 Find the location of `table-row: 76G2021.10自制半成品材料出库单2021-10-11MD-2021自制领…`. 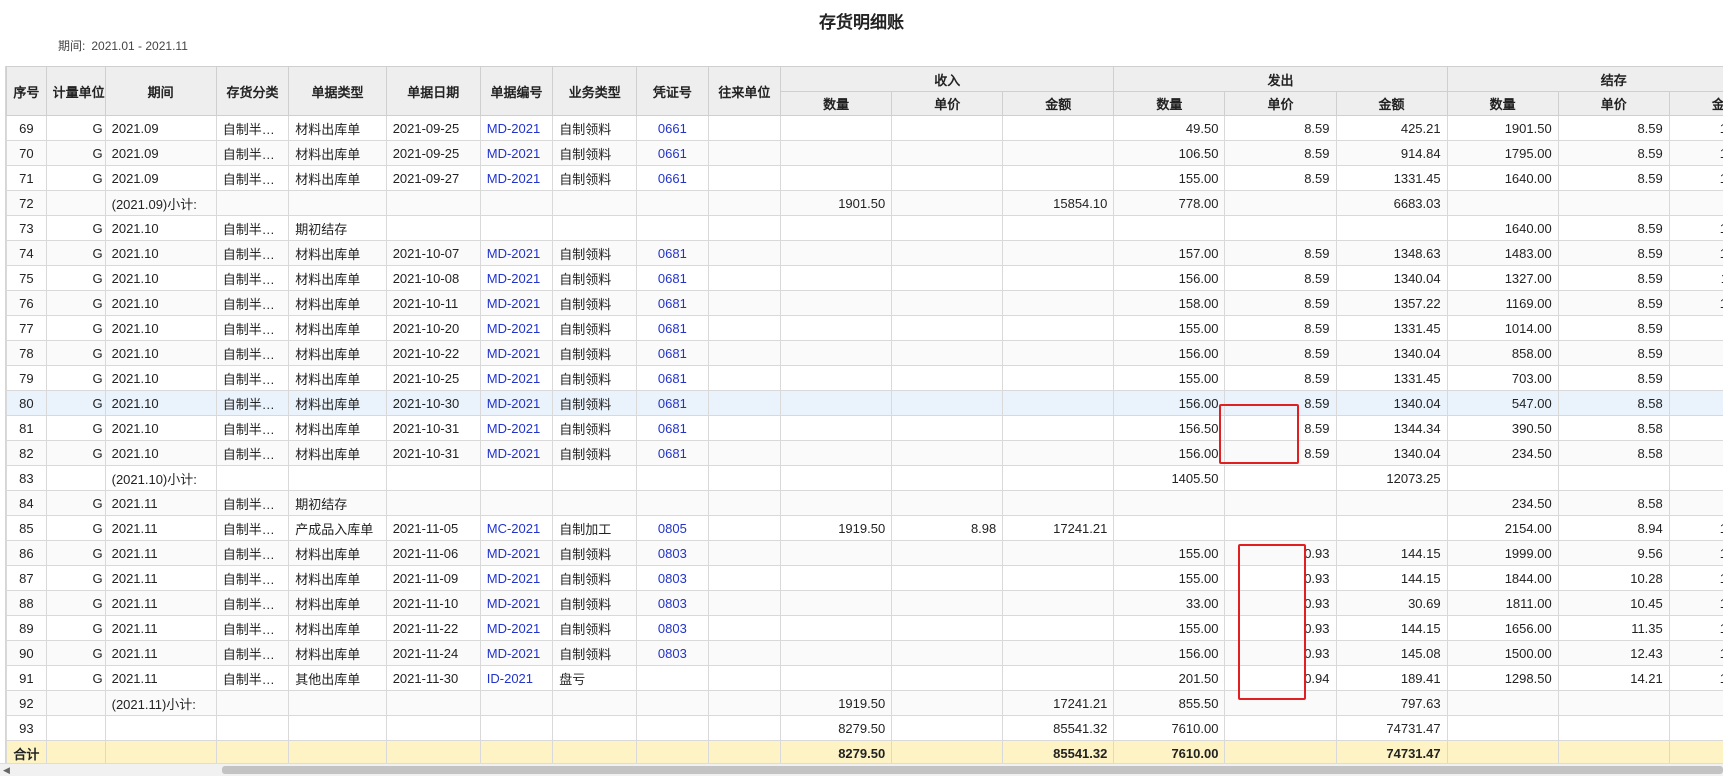

table-row: 76G2021.10自制半成品材料出库单2021-10-11MD-2021自制领… is located at coordinates (865, 303).